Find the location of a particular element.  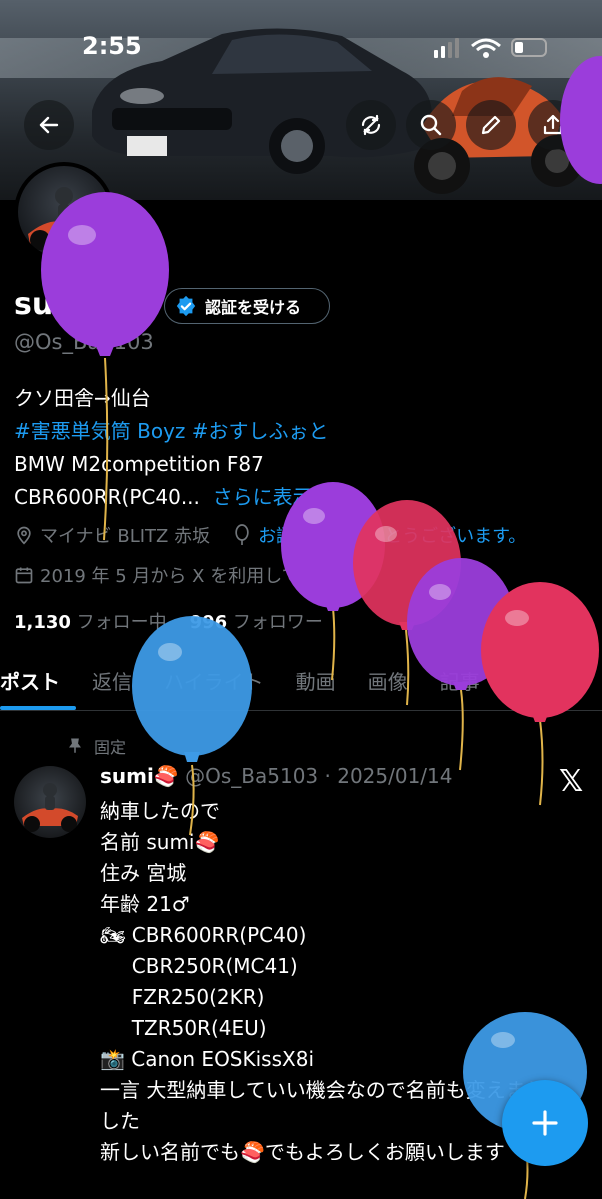

pinned-label: 固定 is located at coordinates (110, 747).